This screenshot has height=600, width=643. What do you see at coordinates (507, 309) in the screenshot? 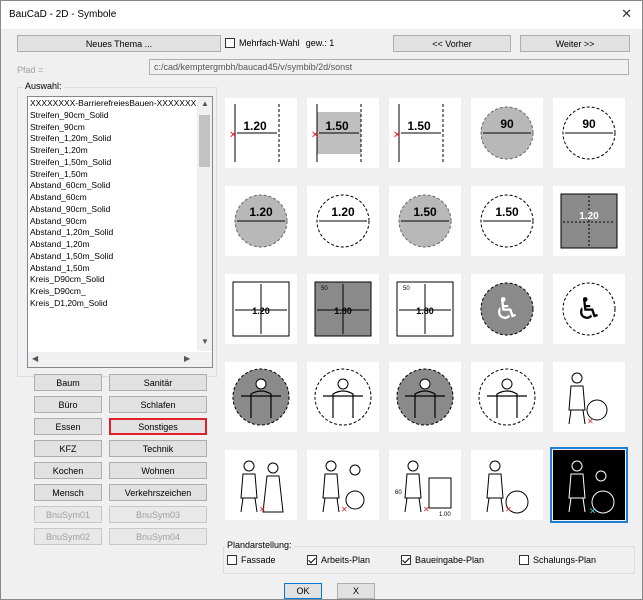
I see `rollstuhl-solid-symbol: ♿` at bounding box center [507, 309].